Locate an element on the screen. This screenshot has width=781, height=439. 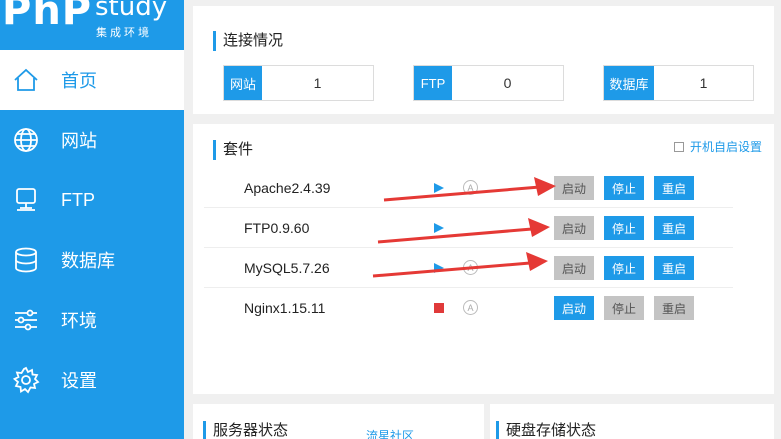
nav-label: 设置 is located at coordinates (79, 381).